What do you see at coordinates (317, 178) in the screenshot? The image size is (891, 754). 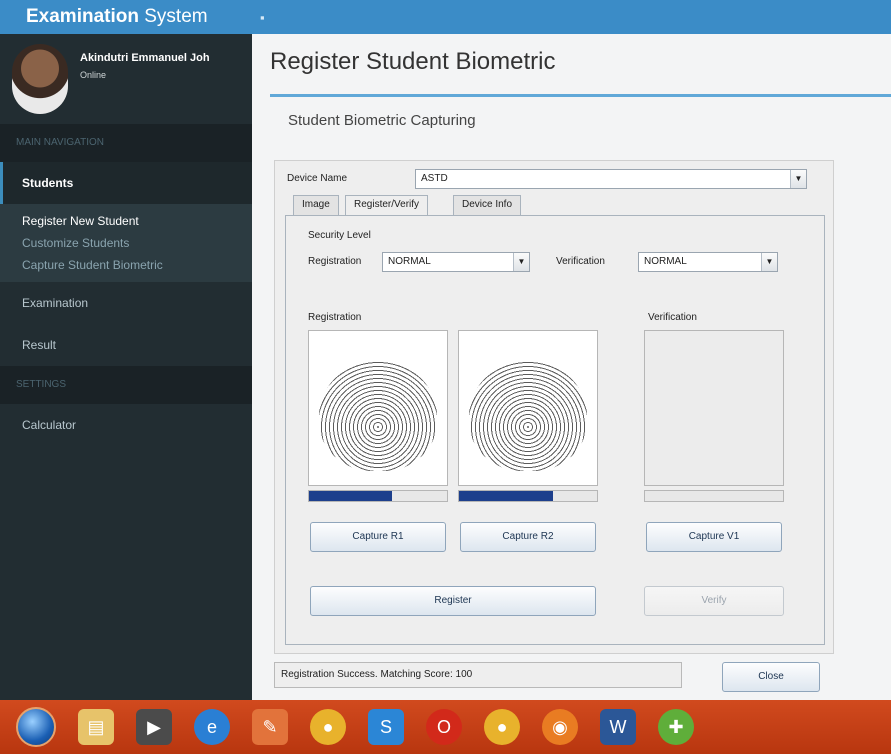 I see `device-name-label: Device Name` at bounding box center [317, 178].